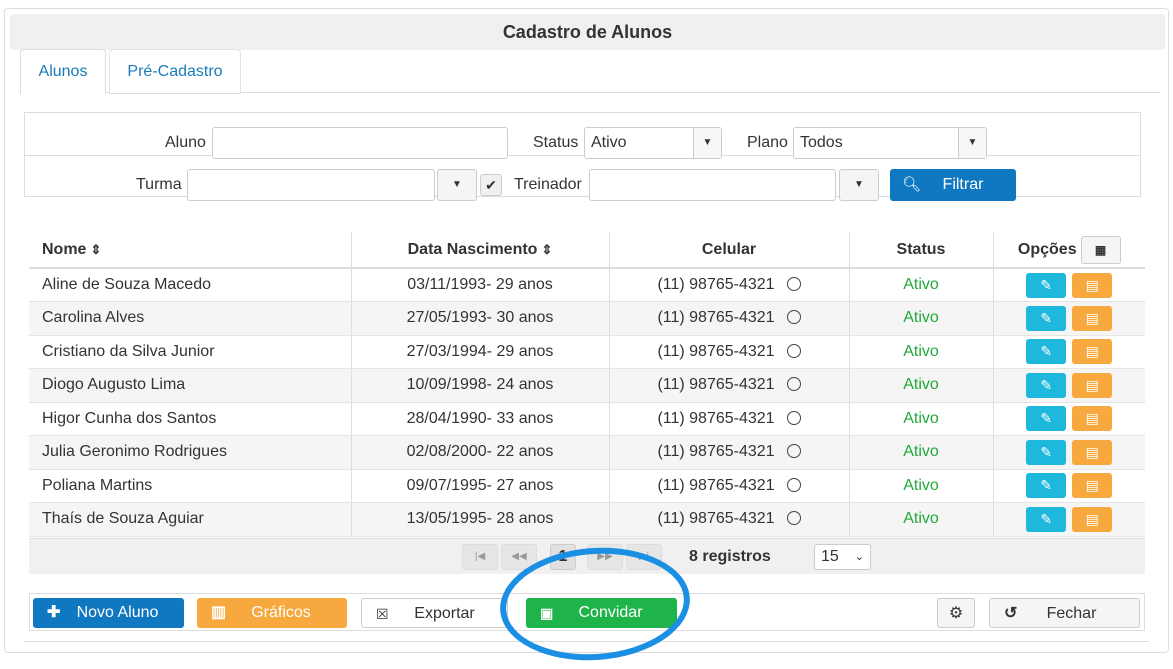  What do you see at coordinates (1011, 613) in the screenshot?
I see `undo-icon: ↺` at bounding box center [1011, 613].